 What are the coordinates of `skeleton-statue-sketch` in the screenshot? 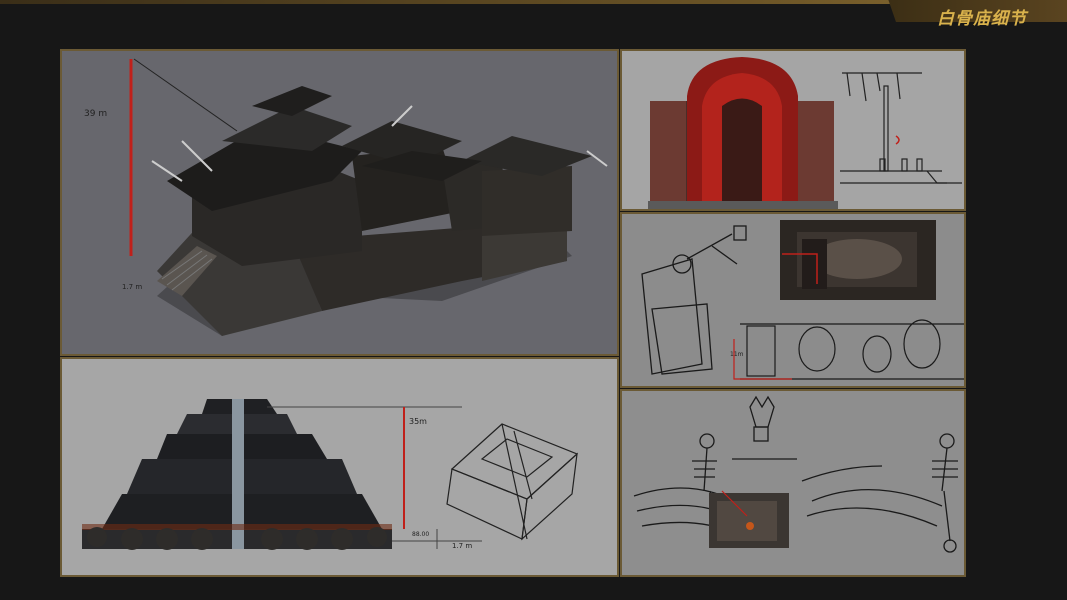 It's located at (802, 300).